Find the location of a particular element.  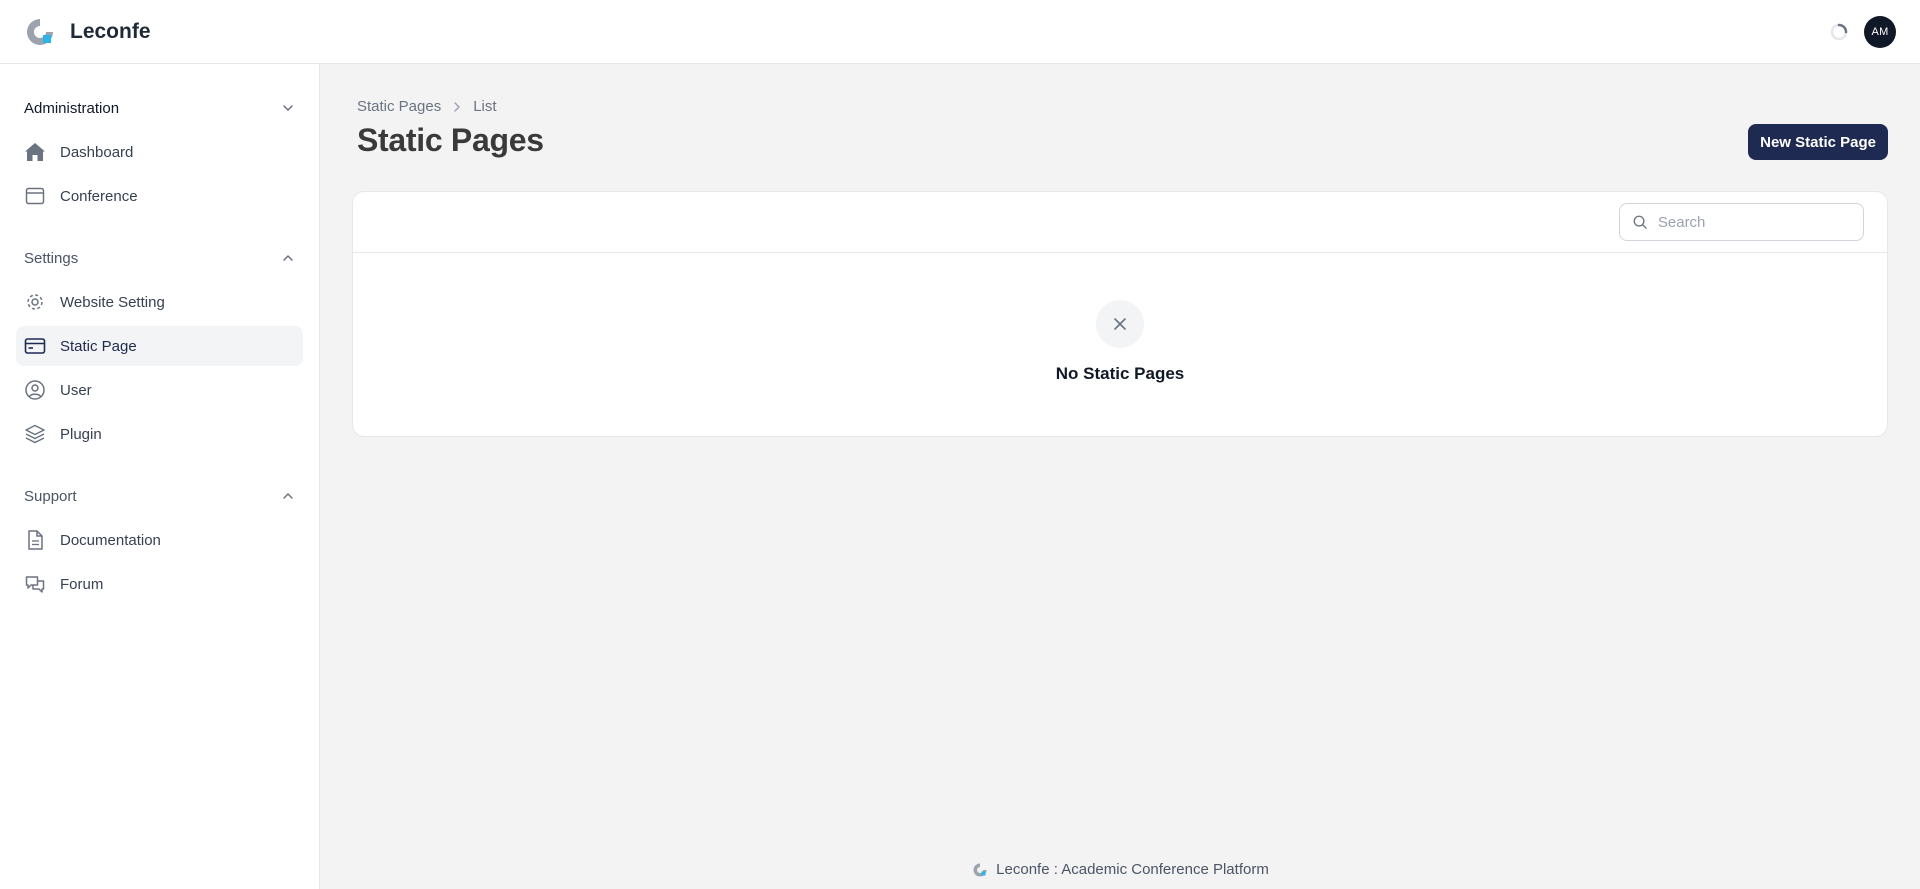

sidebar-item-website-setting: Website Setting is located at coordinates (159, 302).